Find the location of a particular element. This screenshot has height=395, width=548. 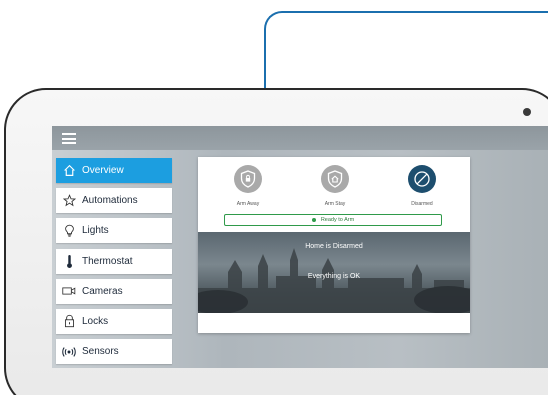

ready-to-arm-indicator: Ready to Arm is located at coordinates (333, 220).